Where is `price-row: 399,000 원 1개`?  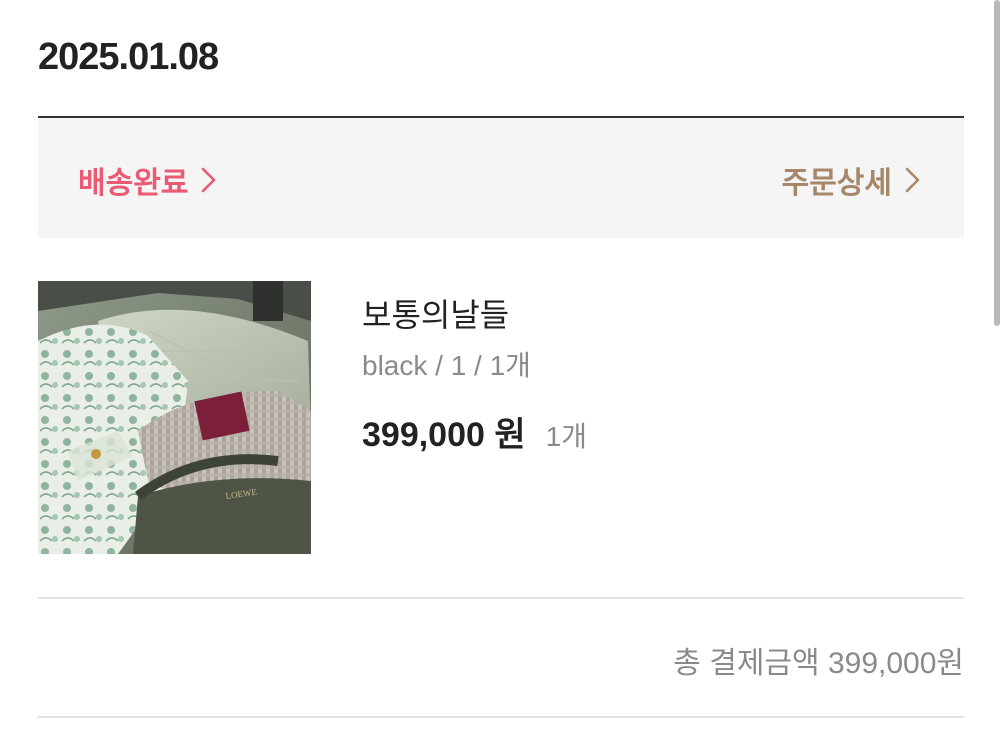 price-row: 399,000 원 1개 is located at coordinates (474, 431).